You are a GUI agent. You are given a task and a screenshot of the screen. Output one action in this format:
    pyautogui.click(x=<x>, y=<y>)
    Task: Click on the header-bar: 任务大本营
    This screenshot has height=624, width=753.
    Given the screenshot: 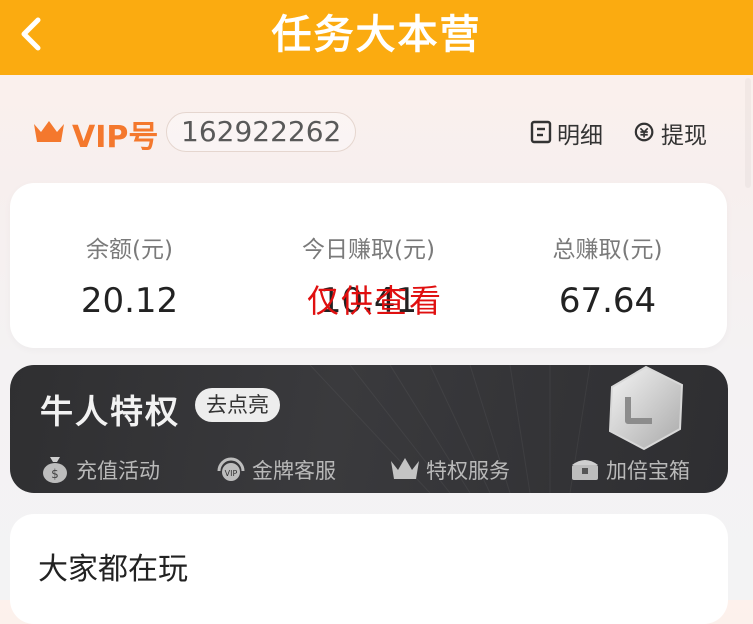 What is the action you would take?
    pyautogui.click(x=376, y=37)
    